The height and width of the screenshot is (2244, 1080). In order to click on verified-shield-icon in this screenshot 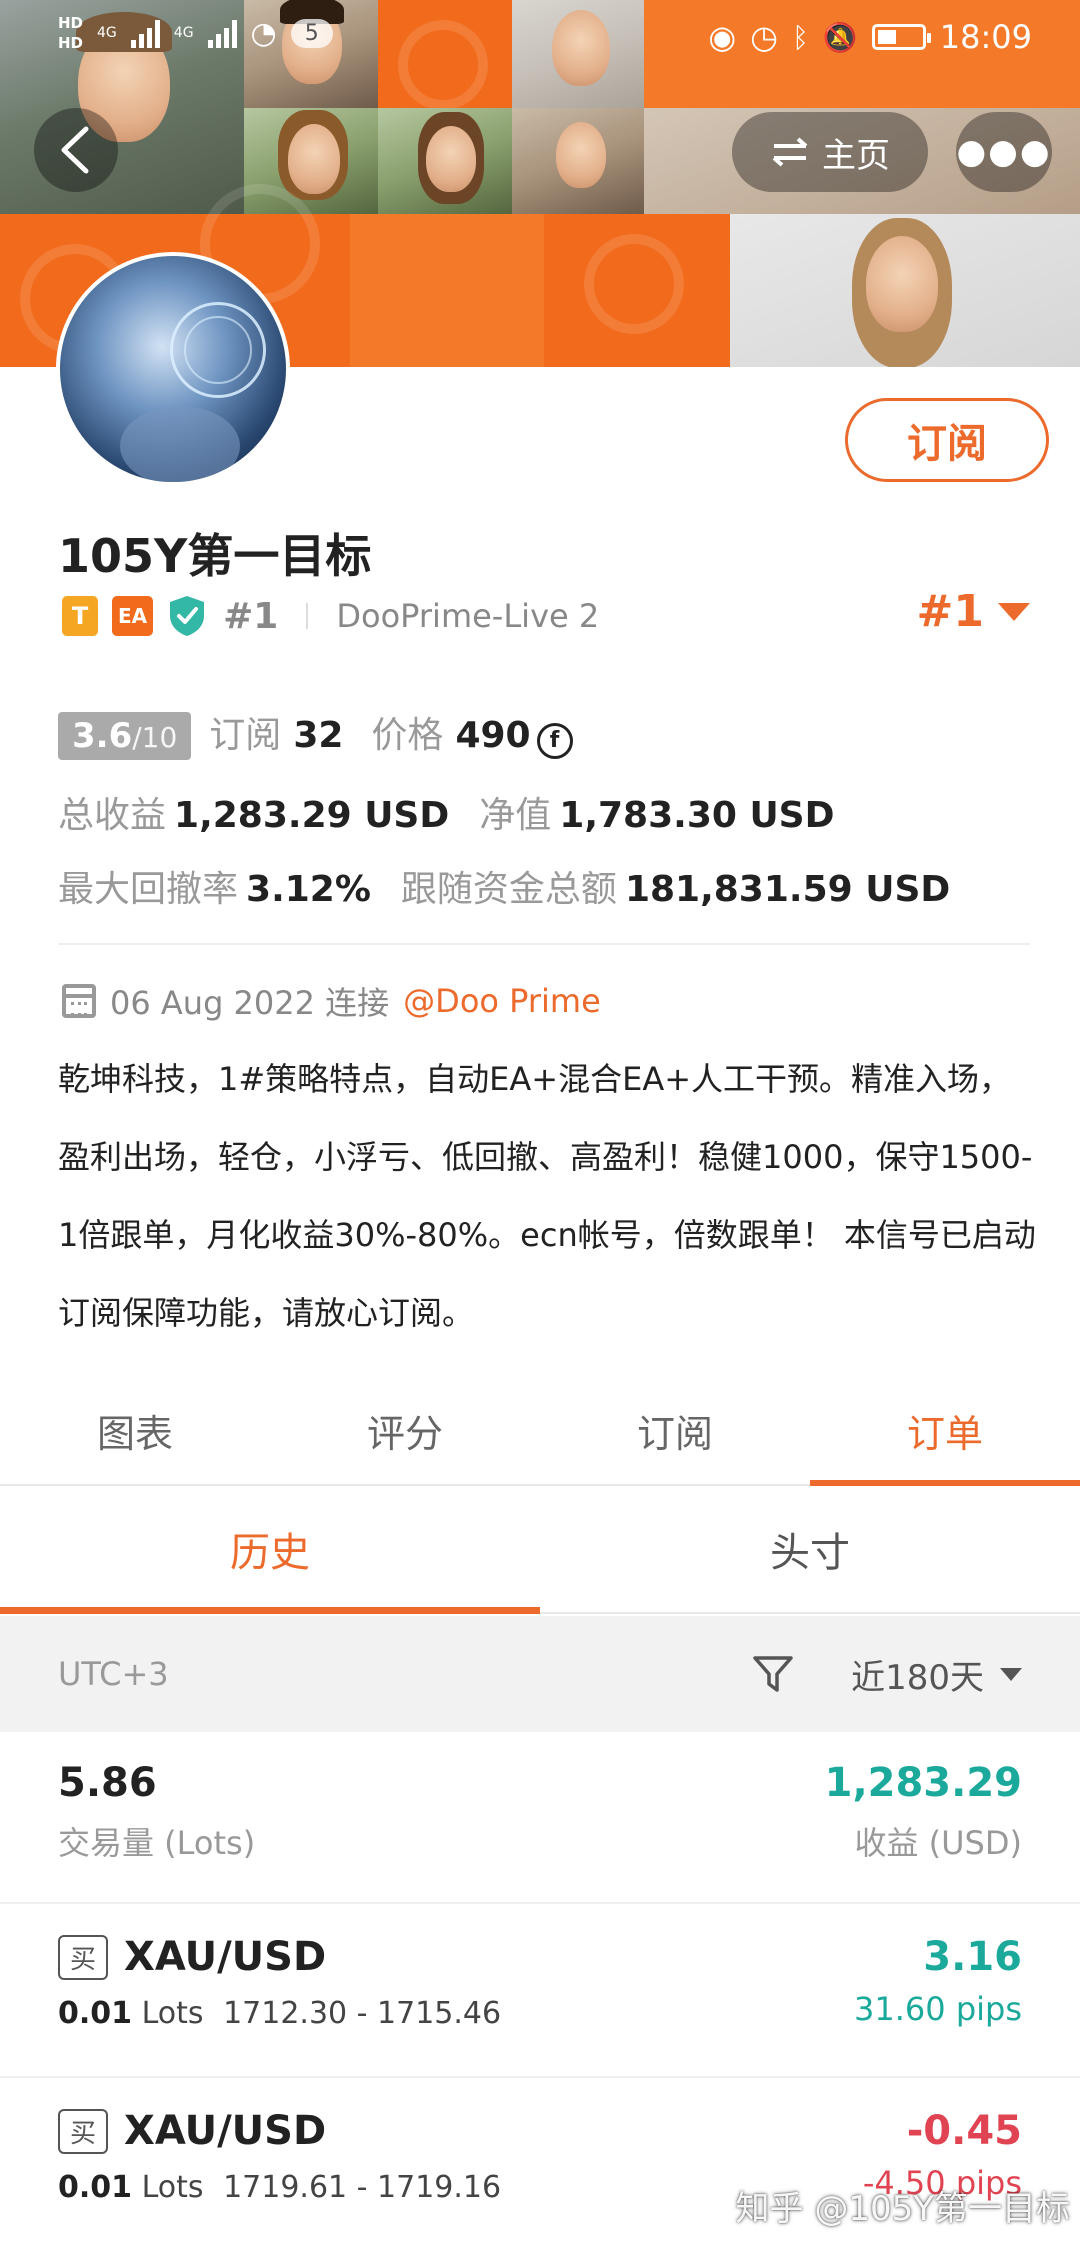, I will do `click(187, 616)`.